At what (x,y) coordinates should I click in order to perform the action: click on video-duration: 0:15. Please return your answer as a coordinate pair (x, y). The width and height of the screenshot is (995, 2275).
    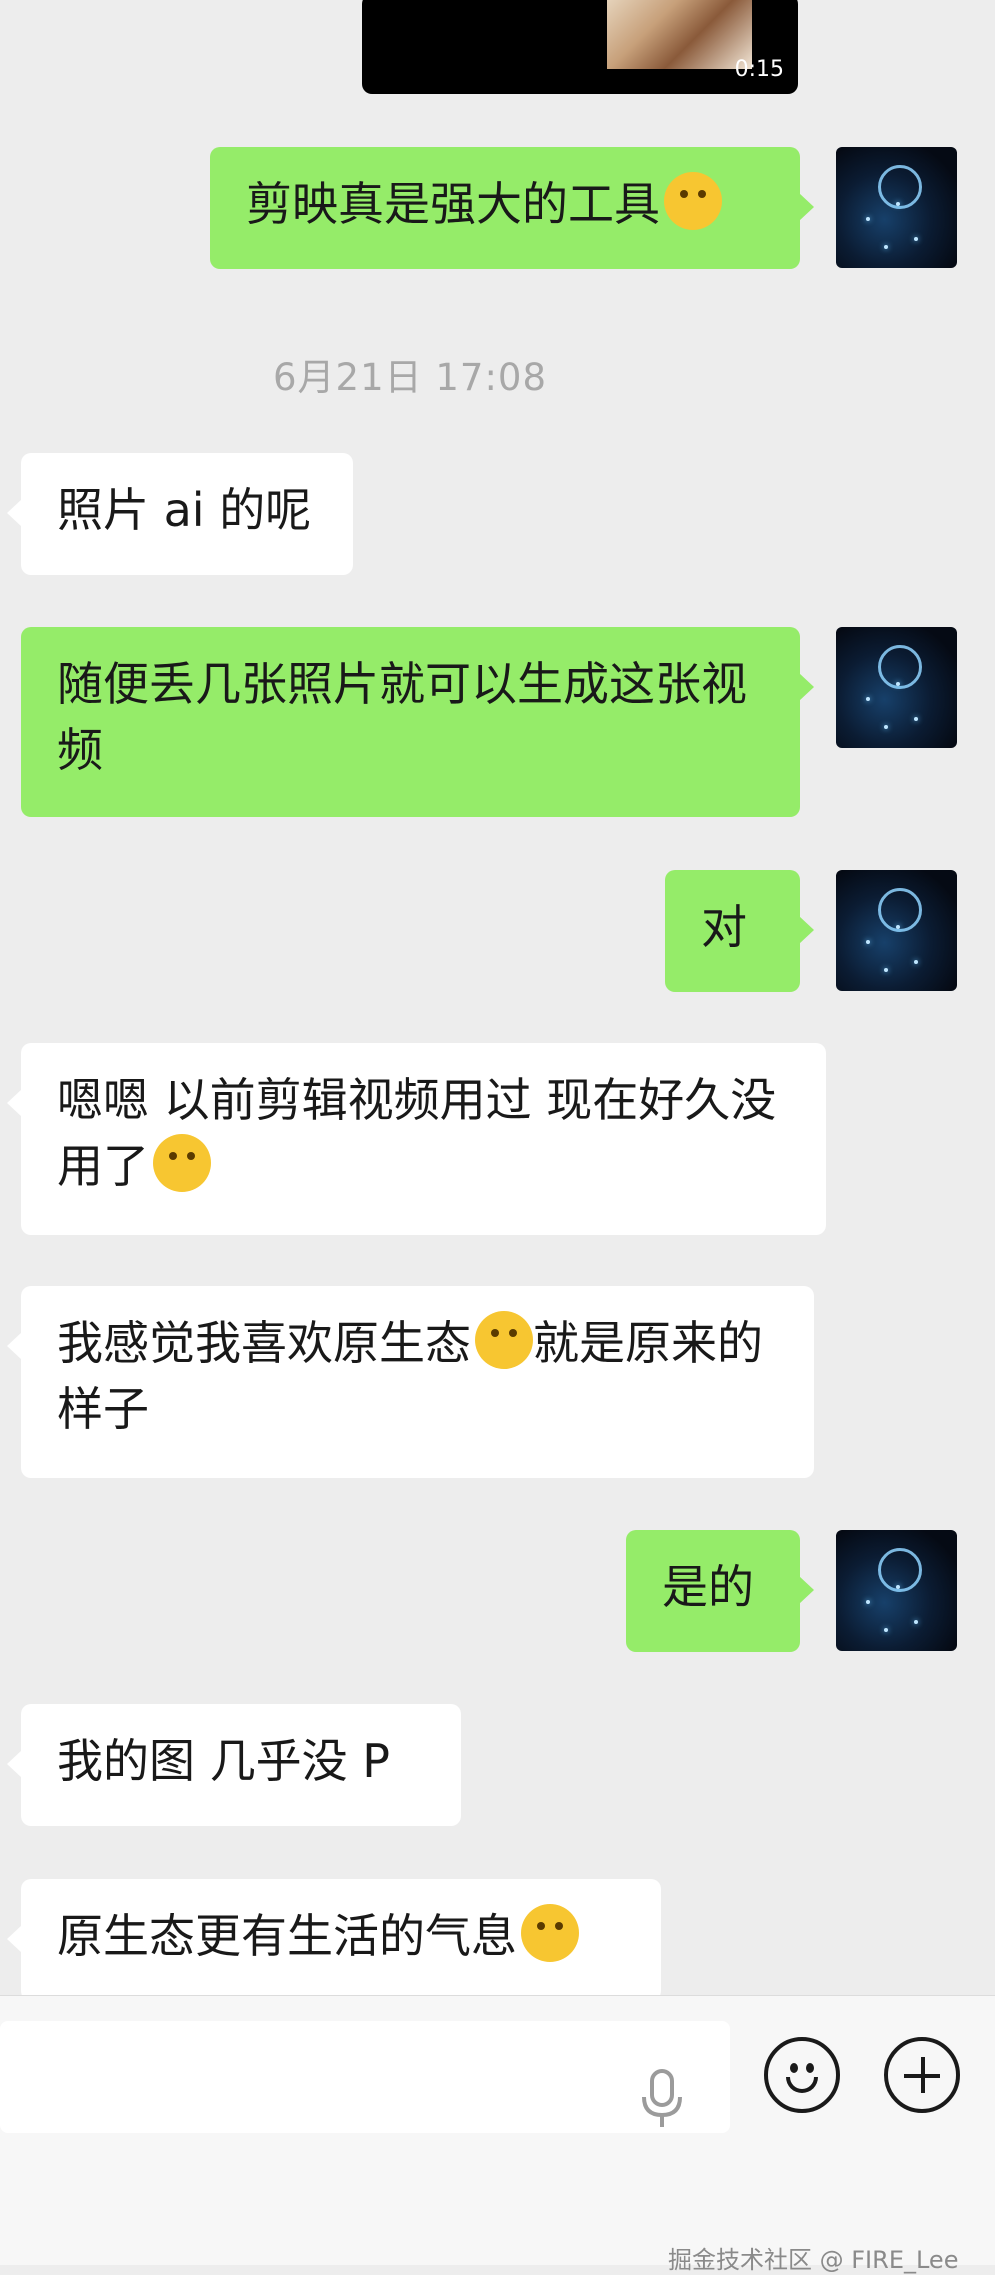
    Looking at the image, I should click on (759, 69).